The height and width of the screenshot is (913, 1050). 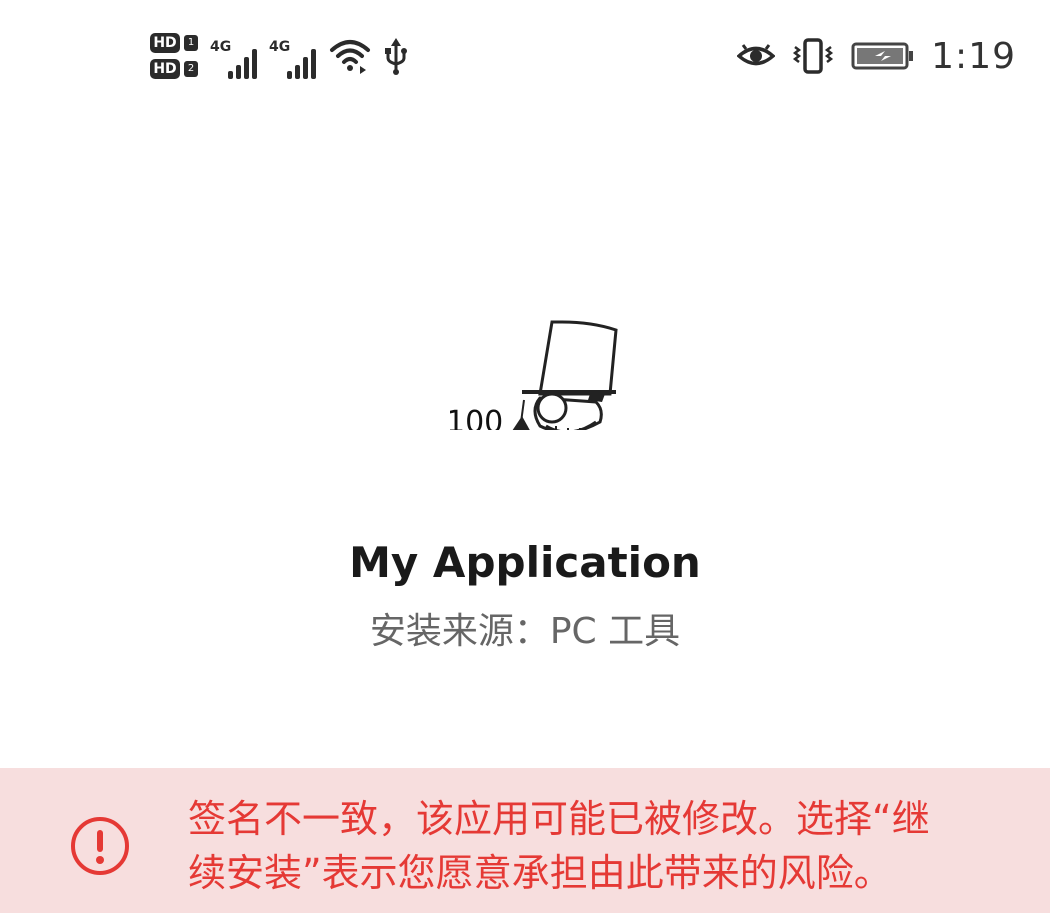 What do you see at coordinates (476, 417) in the screenshot?
I see `icon-number: 100` at bounding box center [476, 417].